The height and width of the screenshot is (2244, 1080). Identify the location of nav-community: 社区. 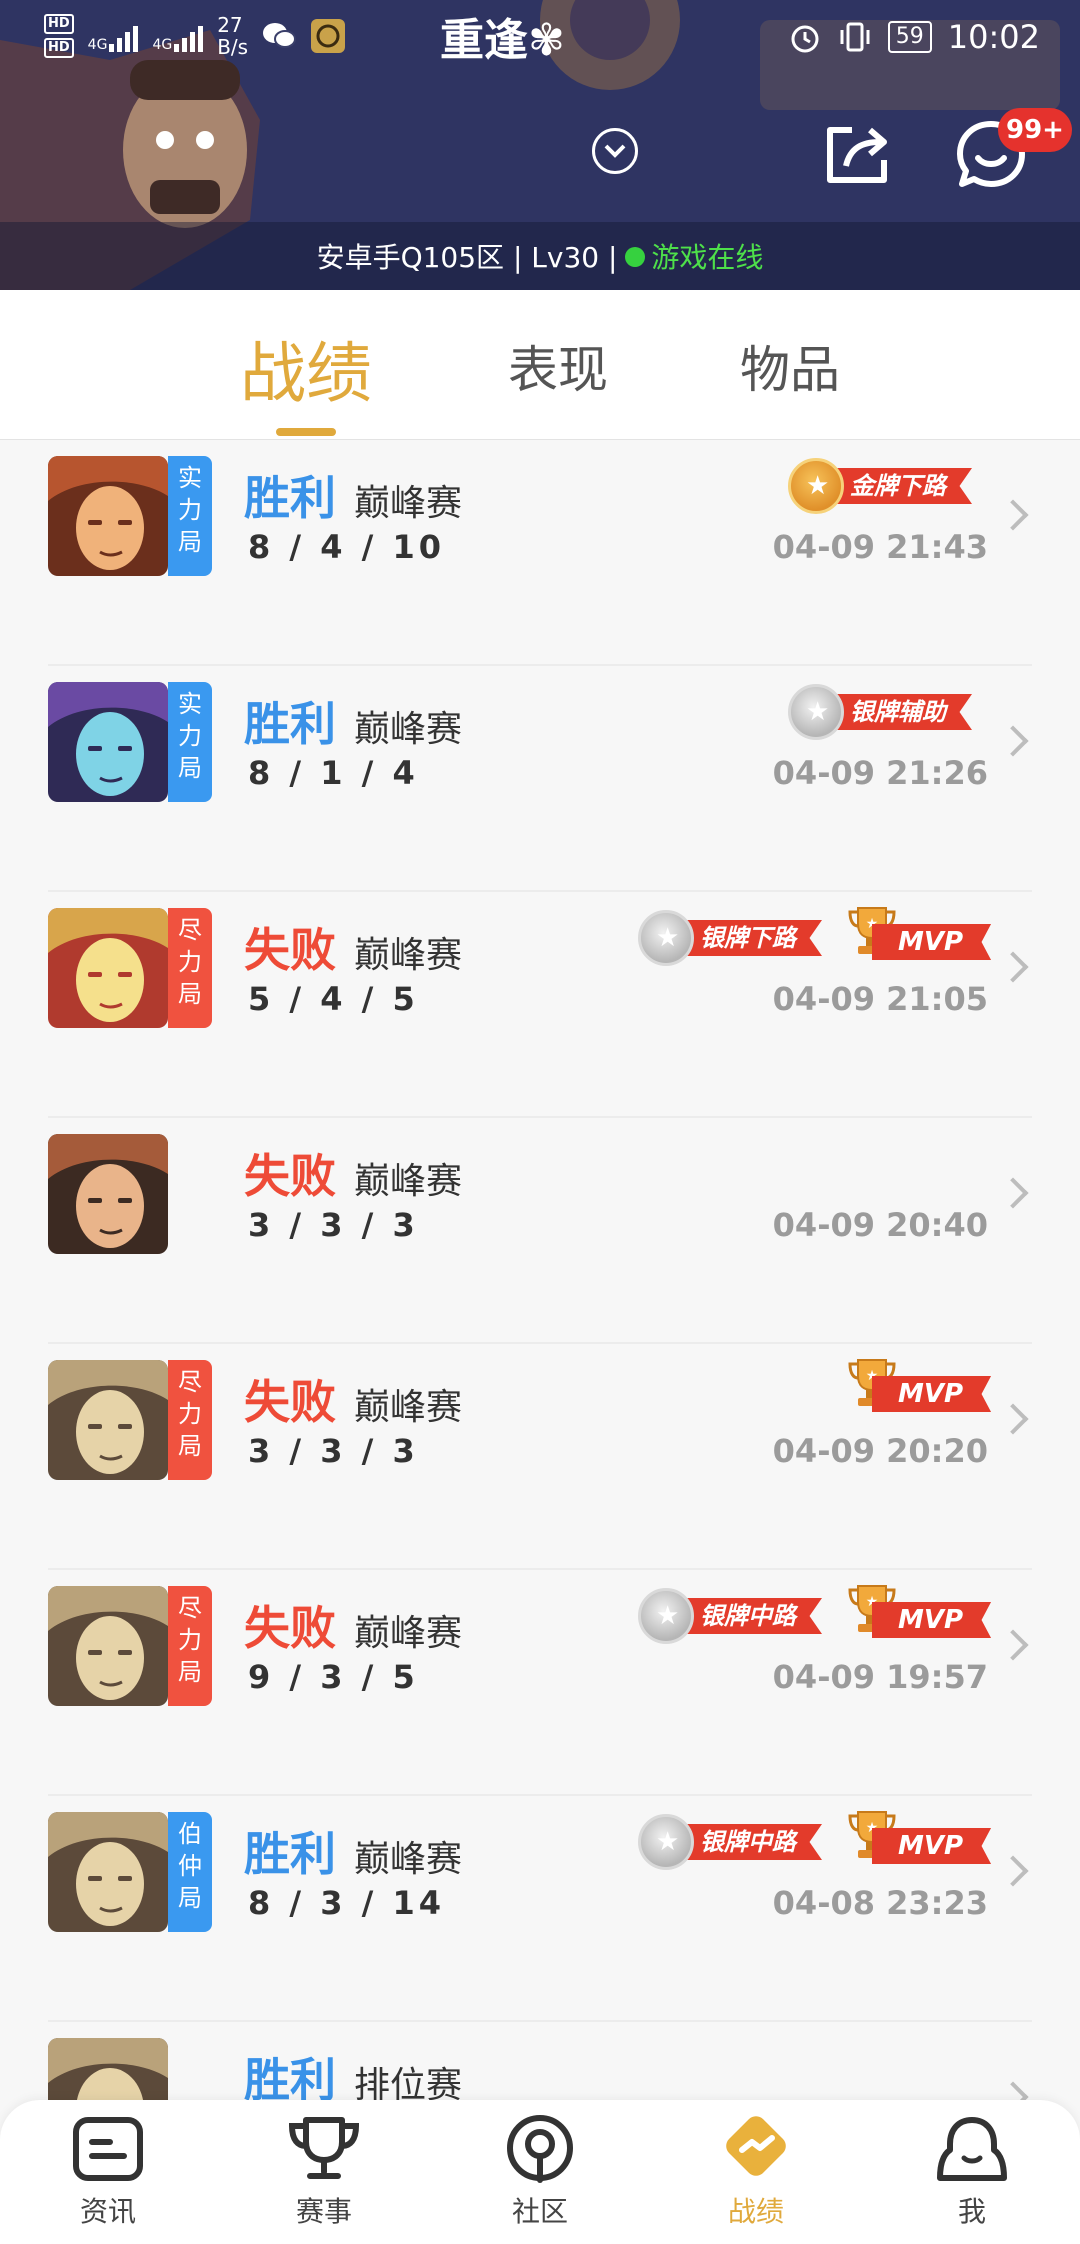
(540, 2172).